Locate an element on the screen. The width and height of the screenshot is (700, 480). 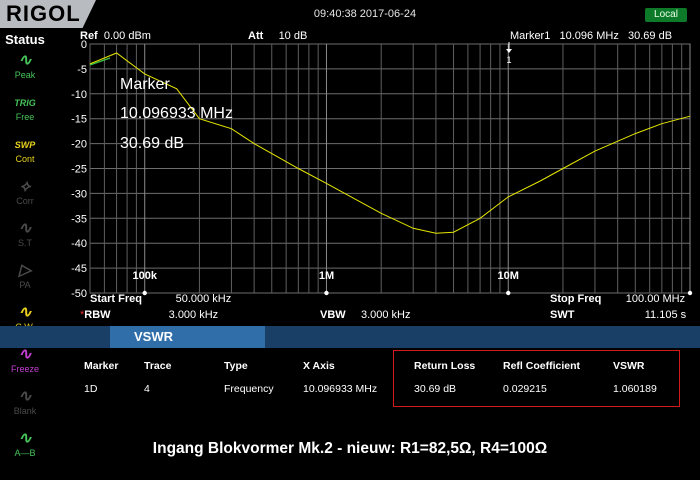
marker-number: 1 is located at coordinates (508, 60).